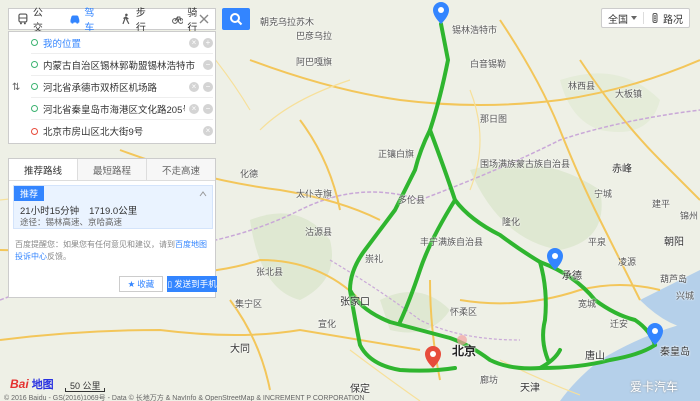 The height and width of the screenshot is (401, 700). I want to click on route-summary: 21小时15分钟 1719.0公里, so click(78, 210).